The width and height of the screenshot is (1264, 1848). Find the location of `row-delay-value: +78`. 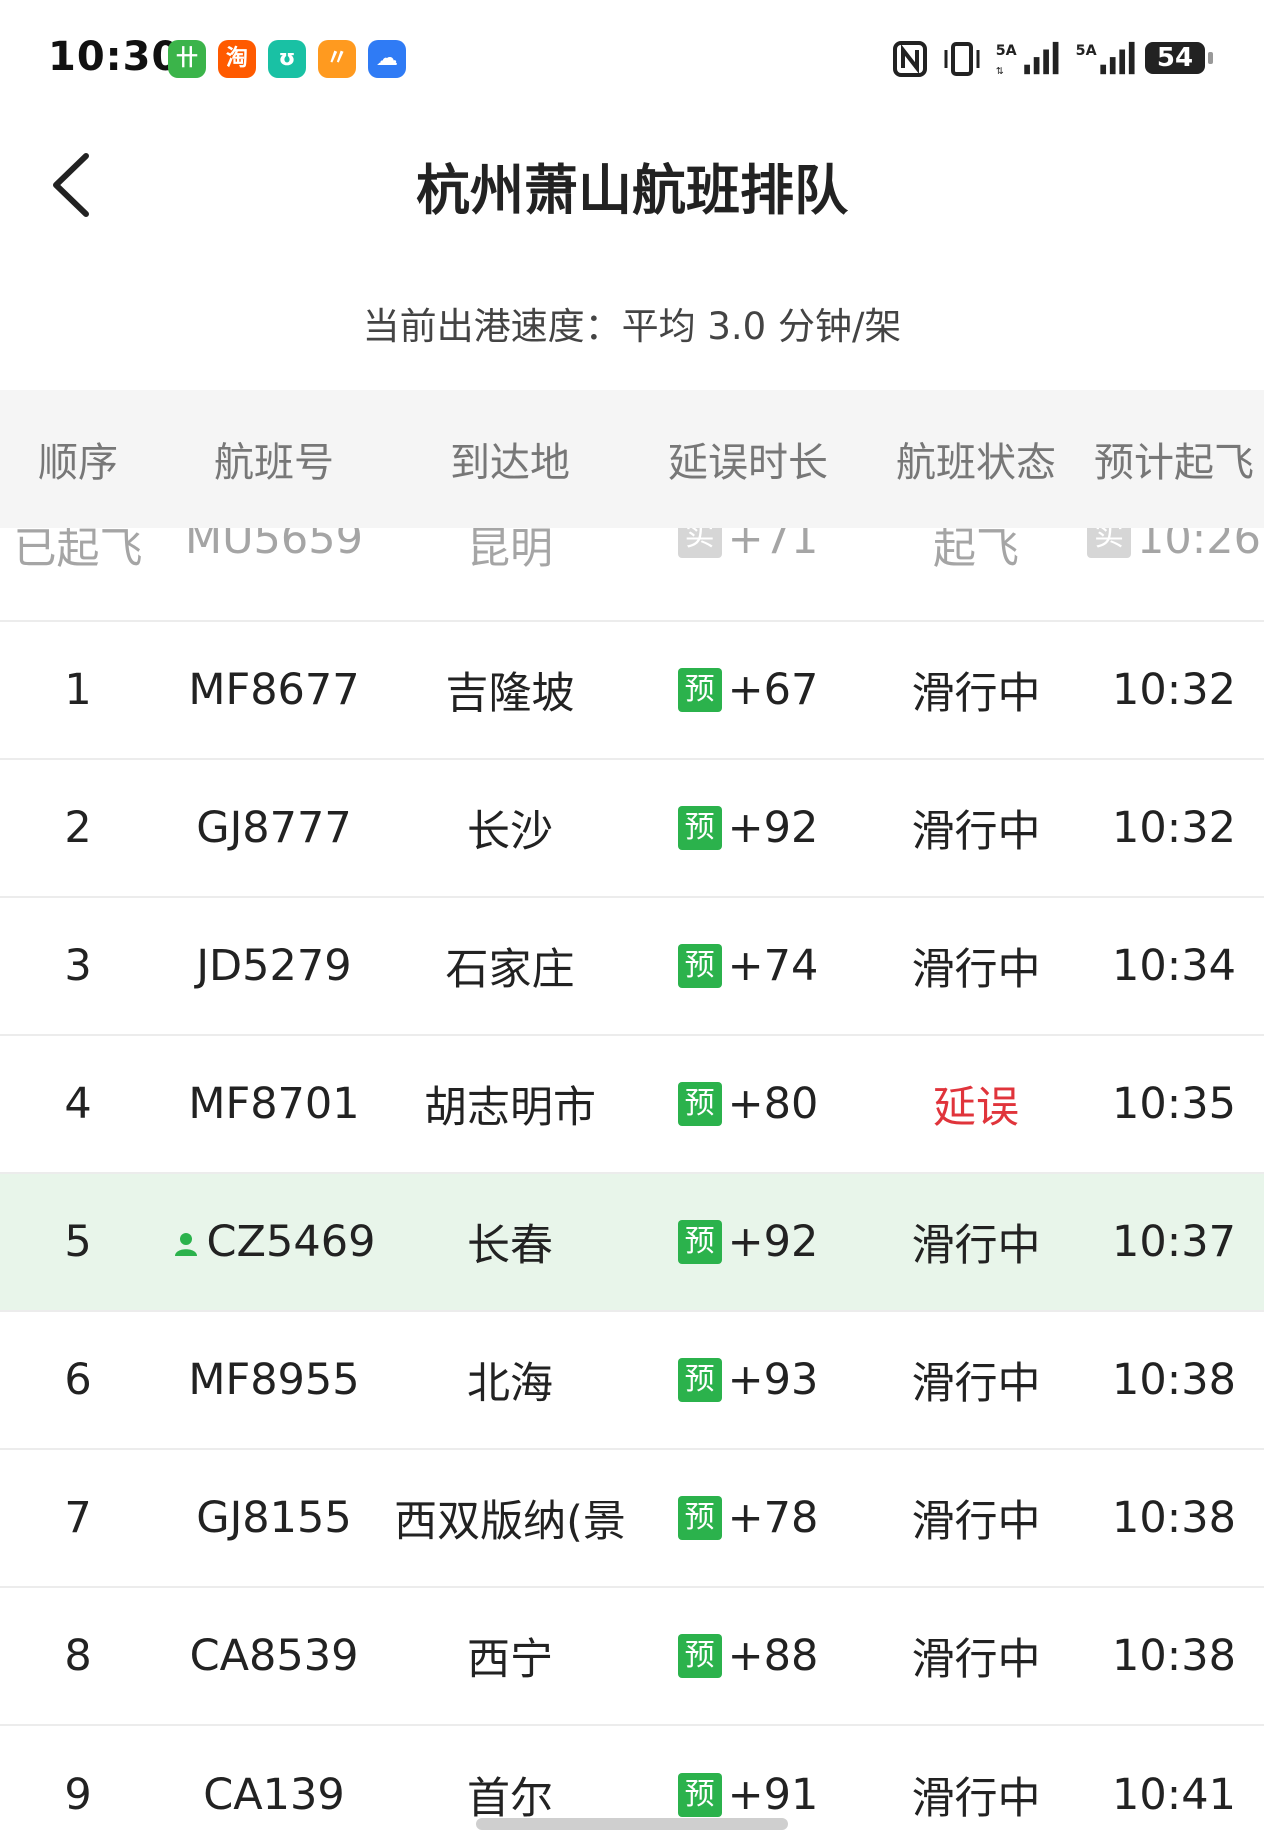

row-delay-value: +78 is located at coordinates (773, 1518).